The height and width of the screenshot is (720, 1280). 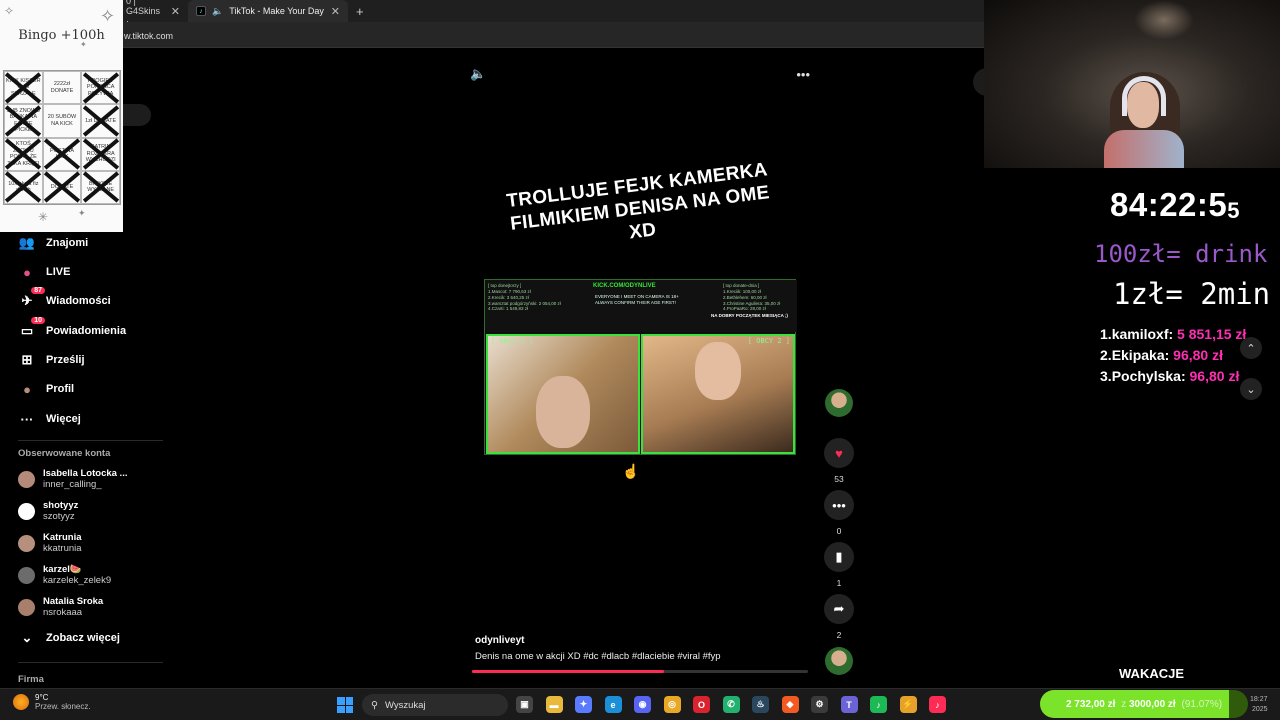 I want to click on sound-avatar, so click(x=839, y=661).